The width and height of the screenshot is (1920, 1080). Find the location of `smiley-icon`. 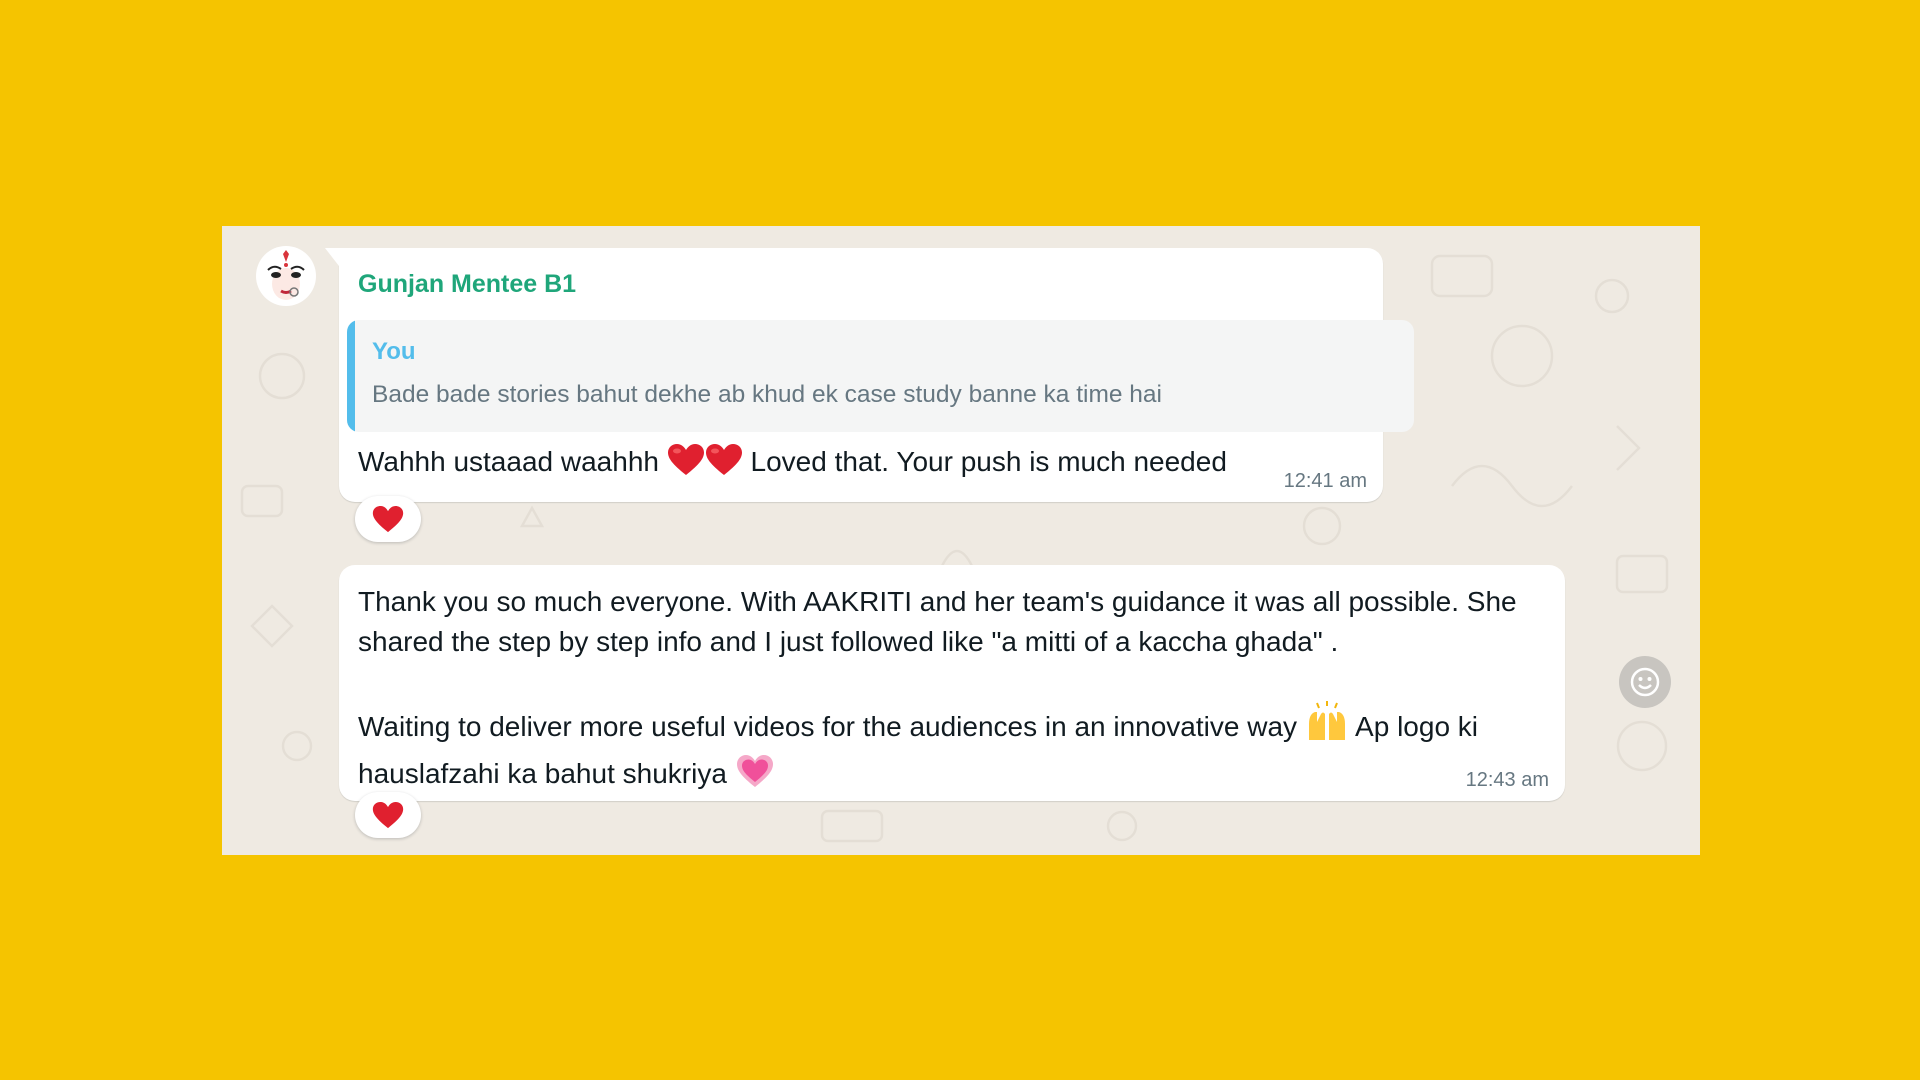

smiley-icon is located at coordinates (1645, 682).